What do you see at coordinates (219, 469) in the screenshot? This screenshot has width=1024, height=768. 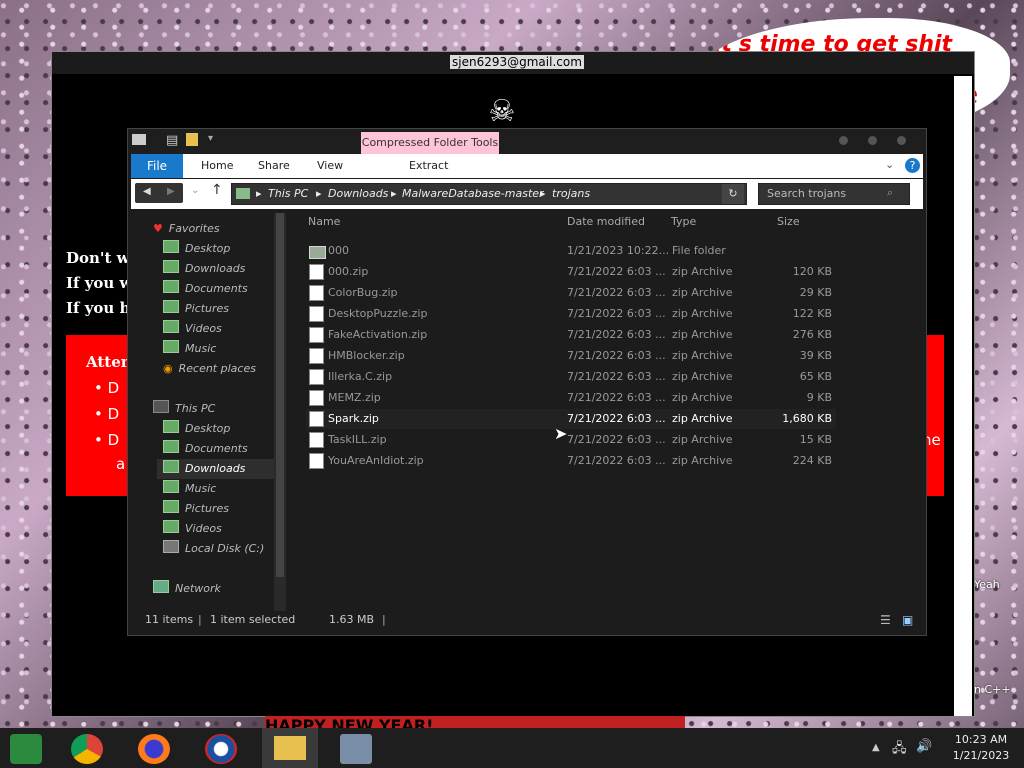 I see `nav-pc-downloads: Downloads` at bounding box center [219, 469].